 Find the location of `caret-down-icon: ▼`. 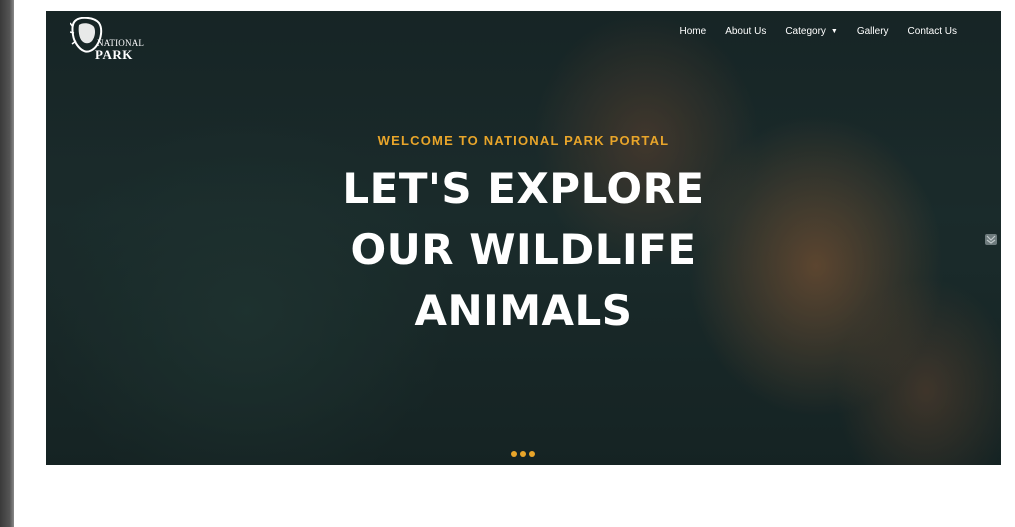

caret-down-icon: ▼ is located at coordinates (834, 31).